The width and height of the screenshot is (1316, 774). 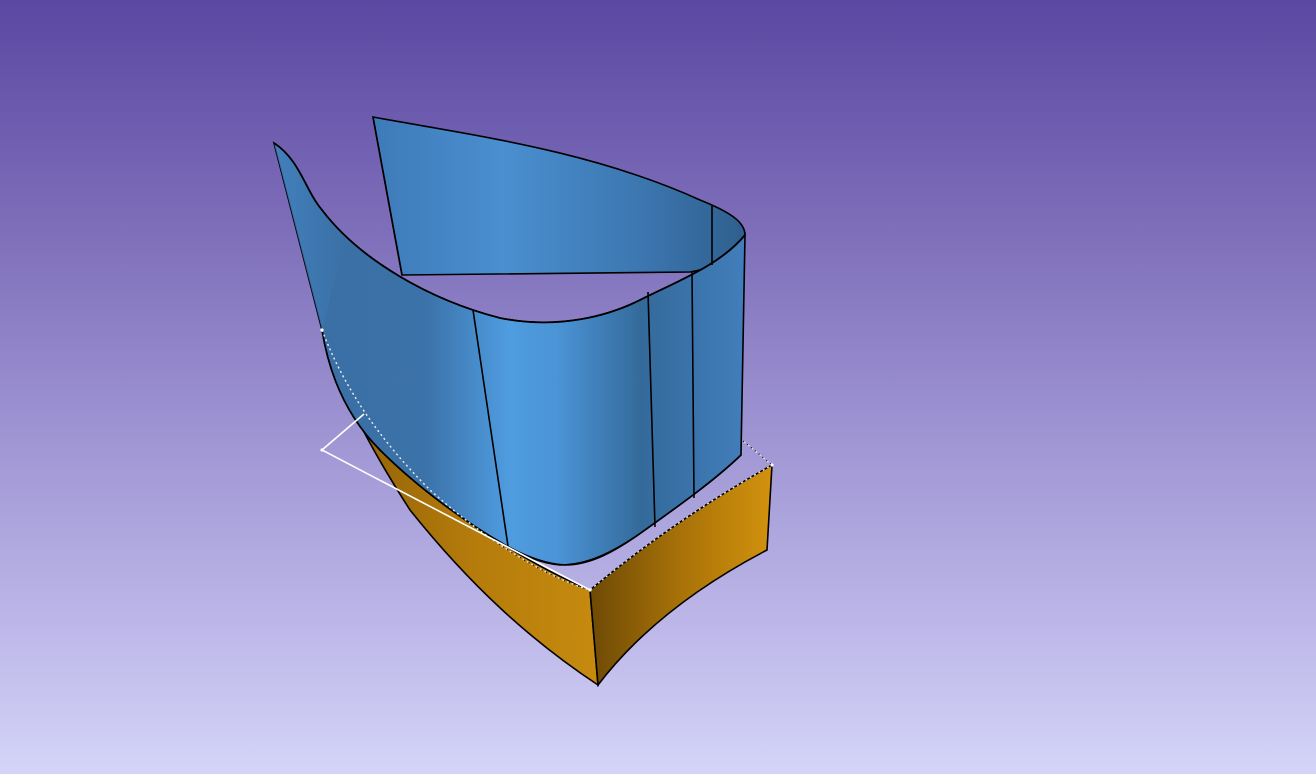 I want to click on blue-wall-back-panel, so click(x=559, y=196).